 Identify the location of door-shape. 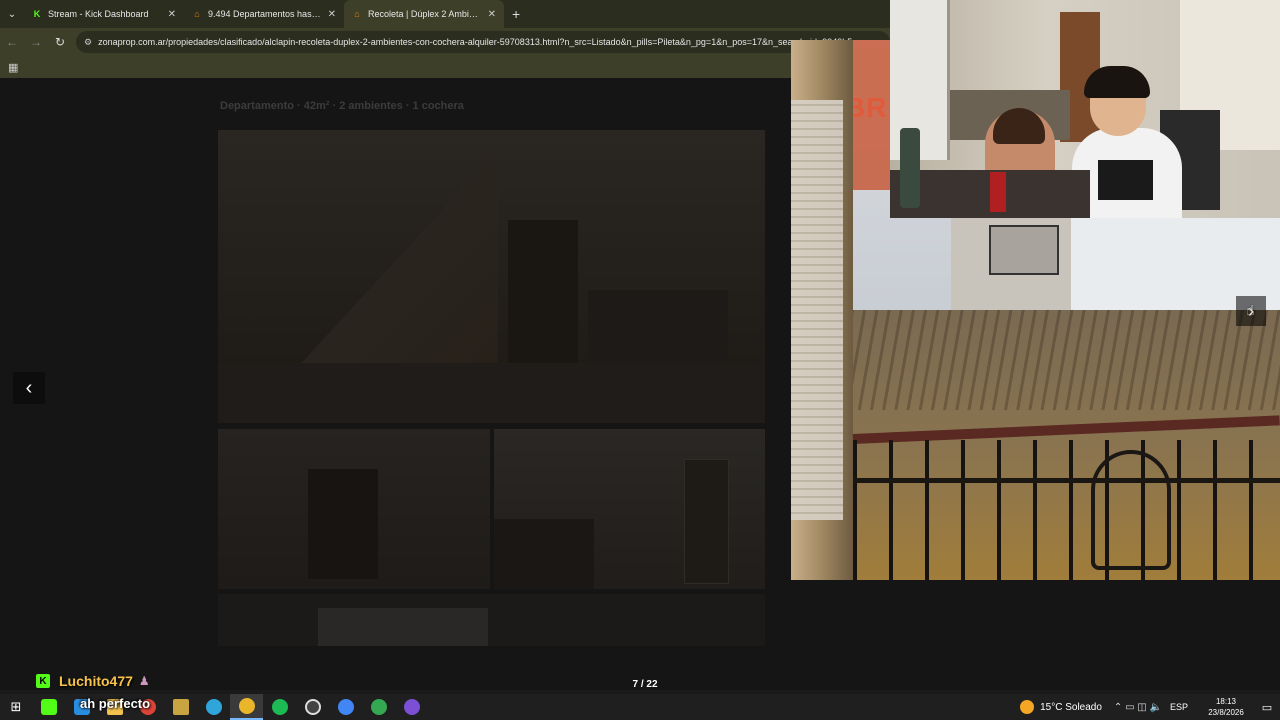
(706, 521).